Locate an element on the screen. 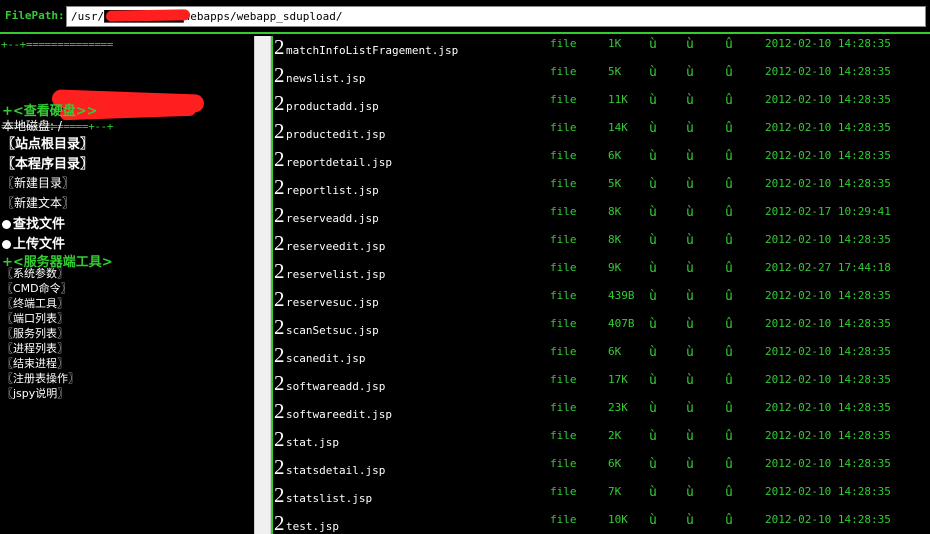 This screenshot has width=930, height=534. sidebar-scrollbar is located at coordinates (262, 285).